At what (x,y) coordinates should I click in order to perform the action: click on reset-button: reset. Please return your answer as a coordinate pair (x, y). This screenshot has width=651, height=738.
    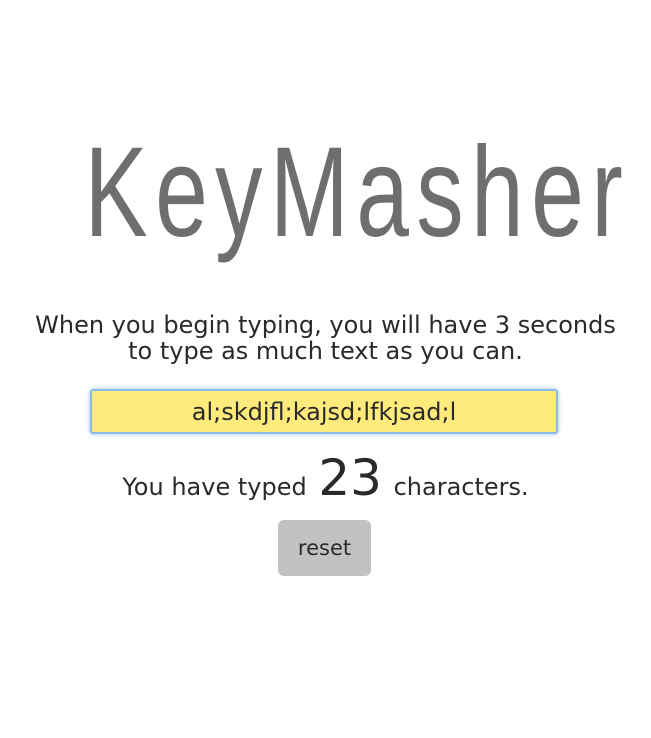
    Looking at the image, I should click on (324, 548).